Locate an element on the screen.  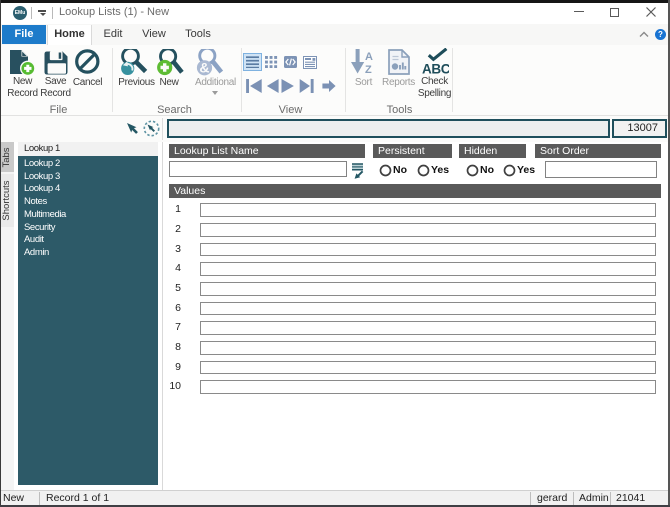
svg-text: ABC is located at coordinates (435, 69).